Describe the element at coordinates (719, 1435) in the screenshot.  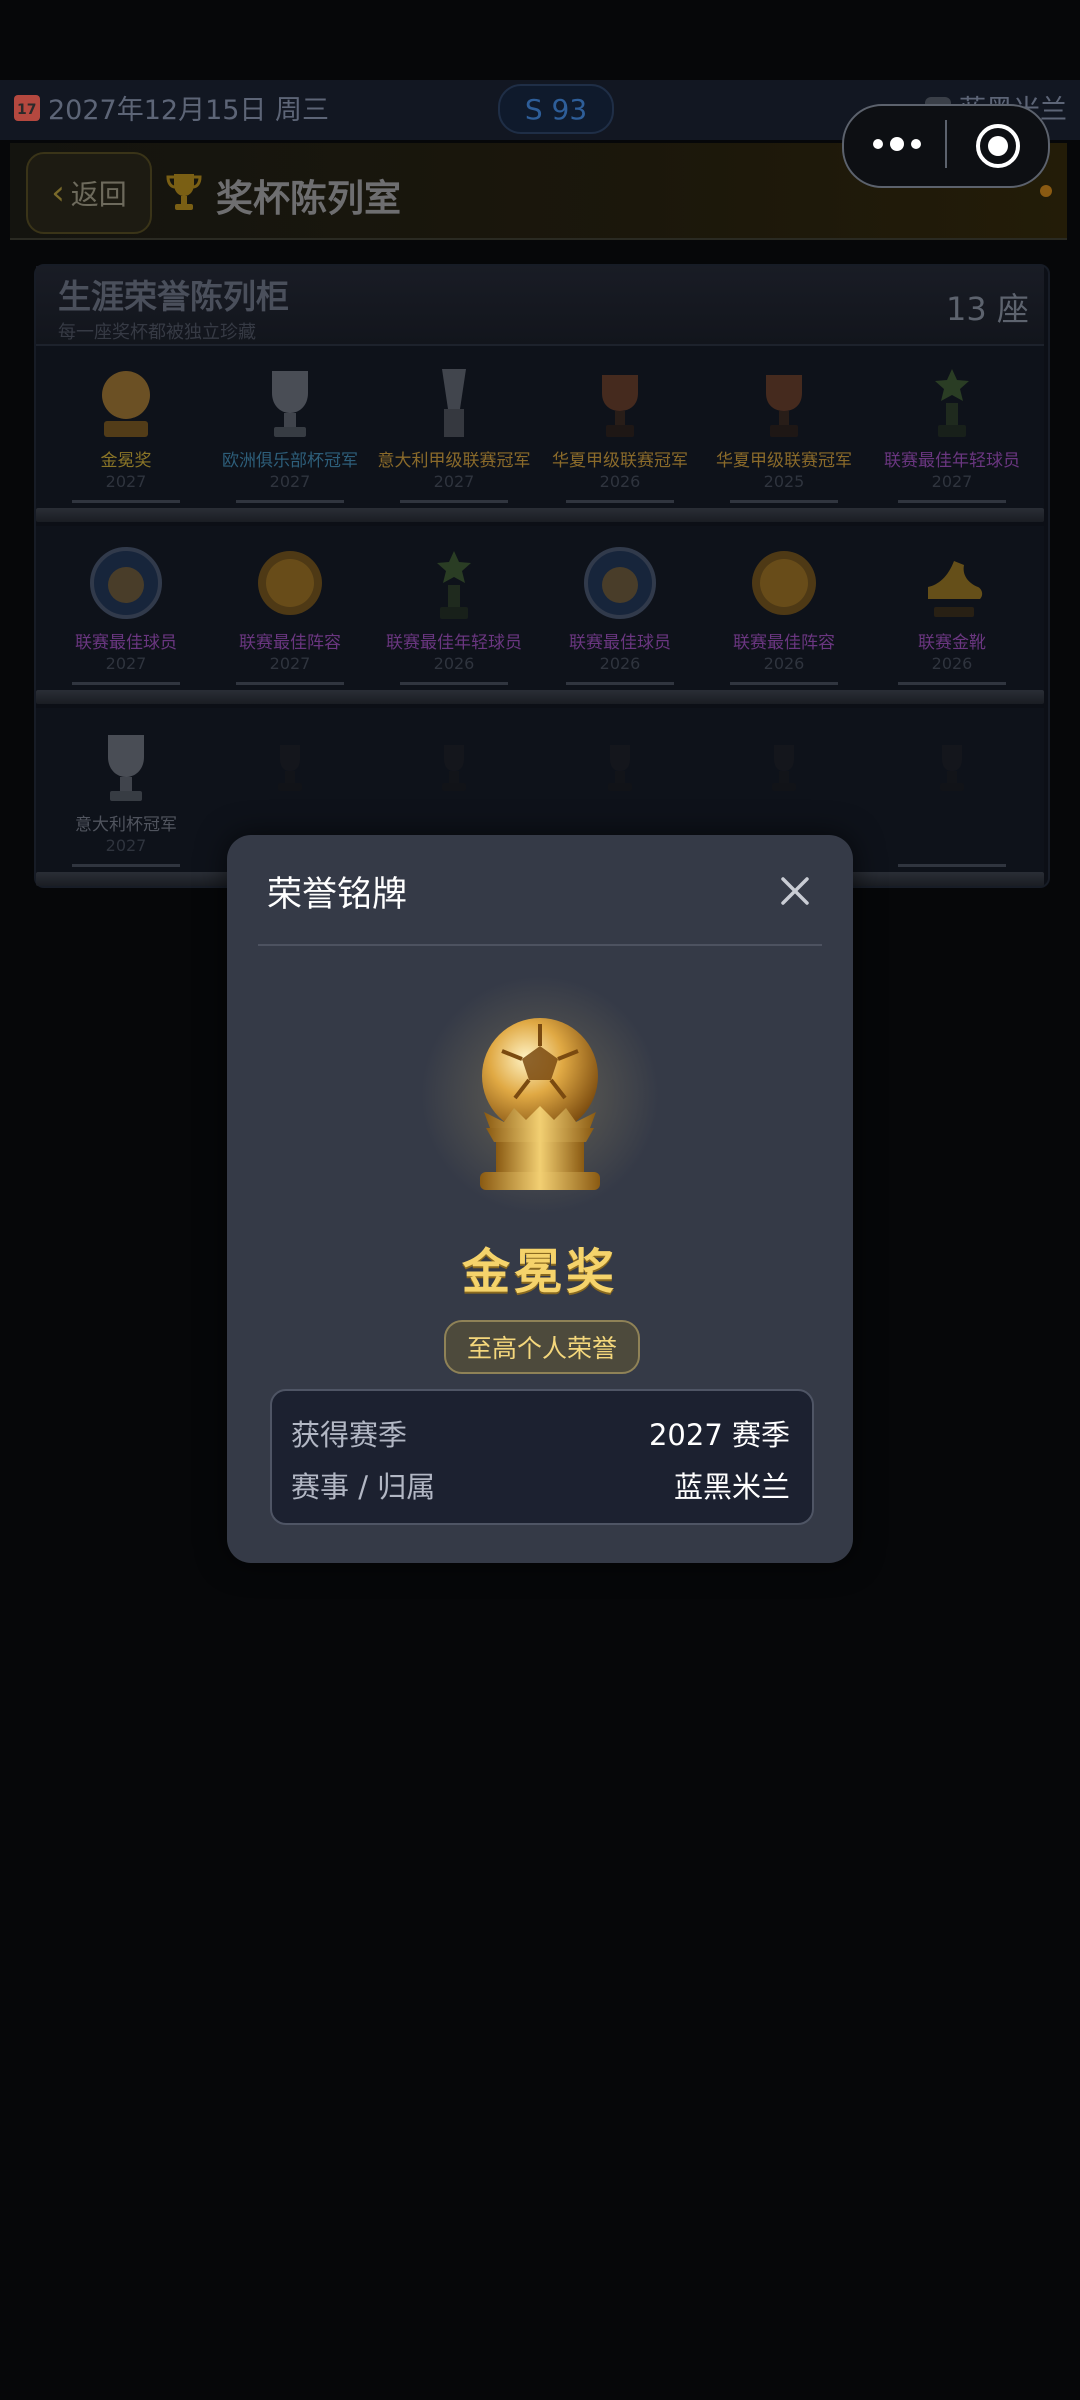
I see `season-value: 2027 赛季` at that location.